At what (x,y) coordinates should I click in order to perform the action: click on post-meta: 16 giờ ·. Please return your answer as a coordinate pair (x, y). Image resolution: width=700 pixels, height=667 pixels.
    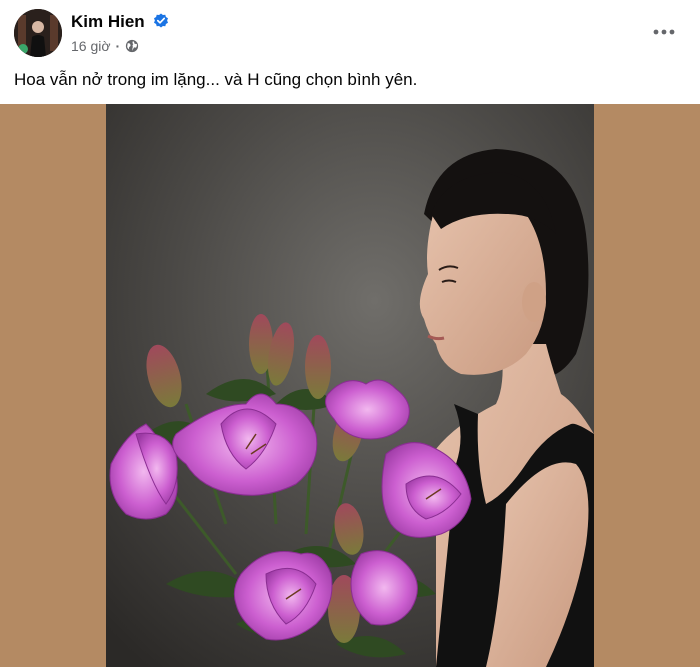
    Looking at the image, I should click on (105, 46).